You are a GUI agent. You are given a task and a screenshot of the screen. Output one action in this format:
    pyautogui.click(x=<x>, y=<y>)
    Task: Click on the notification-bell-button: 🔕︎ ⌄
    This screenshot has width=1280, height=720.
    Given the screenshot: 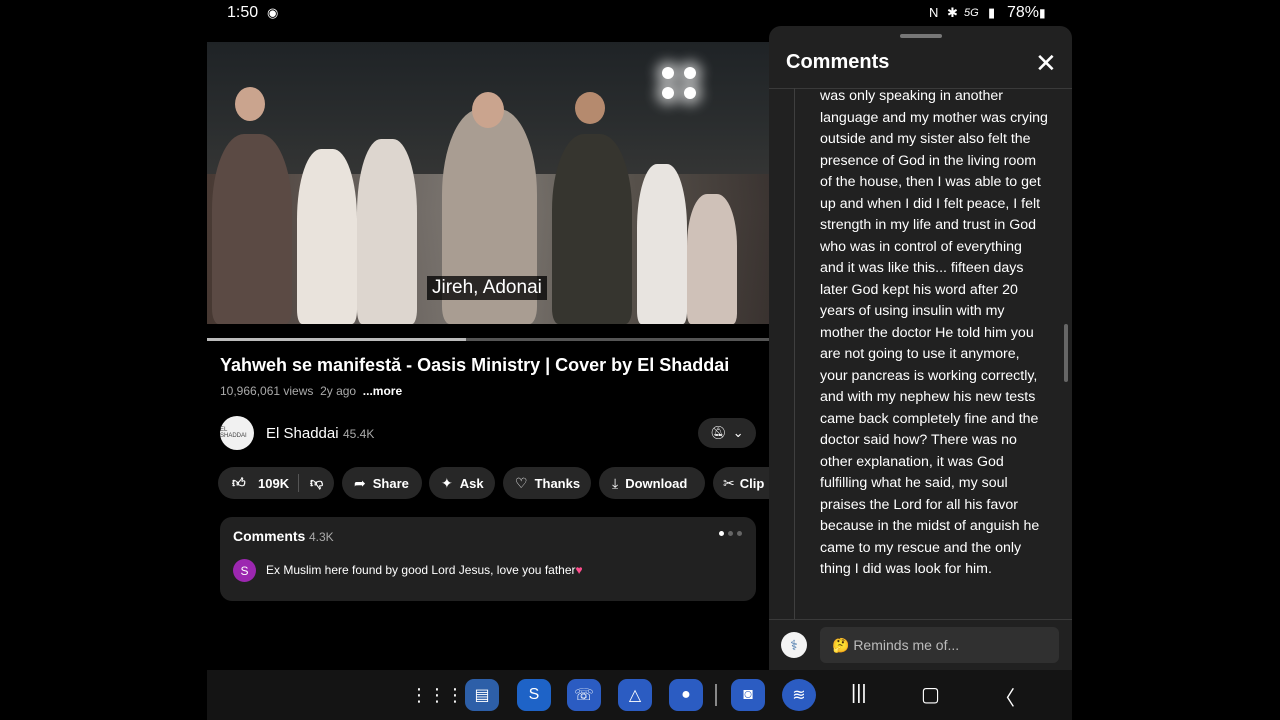 What is the action you would take?
    pyautogui.click(x=727, y=433)
    